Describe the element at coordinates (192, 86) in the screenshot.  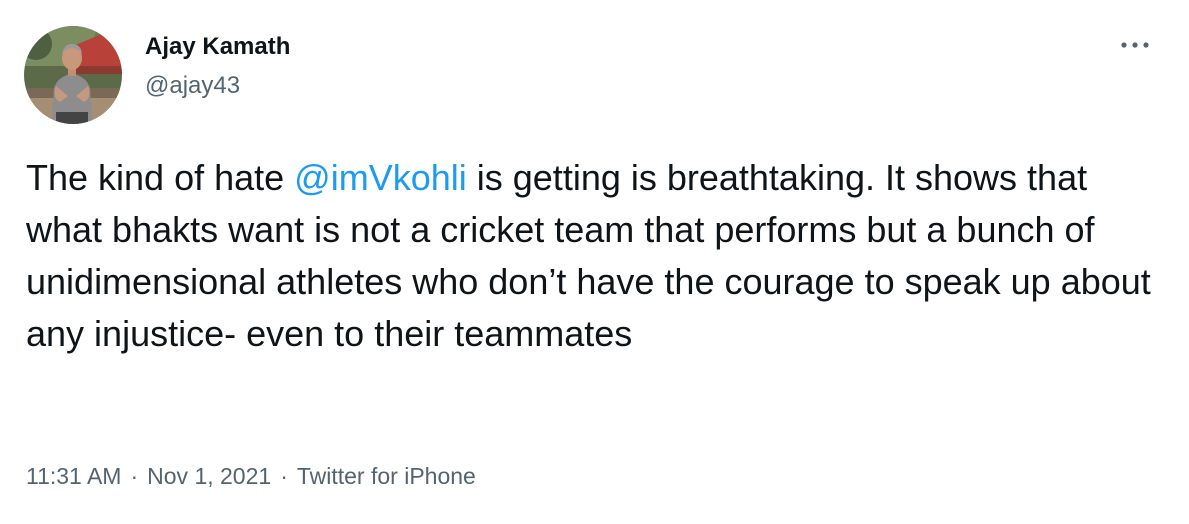
I see `author-handle: @ajay43` at that location.